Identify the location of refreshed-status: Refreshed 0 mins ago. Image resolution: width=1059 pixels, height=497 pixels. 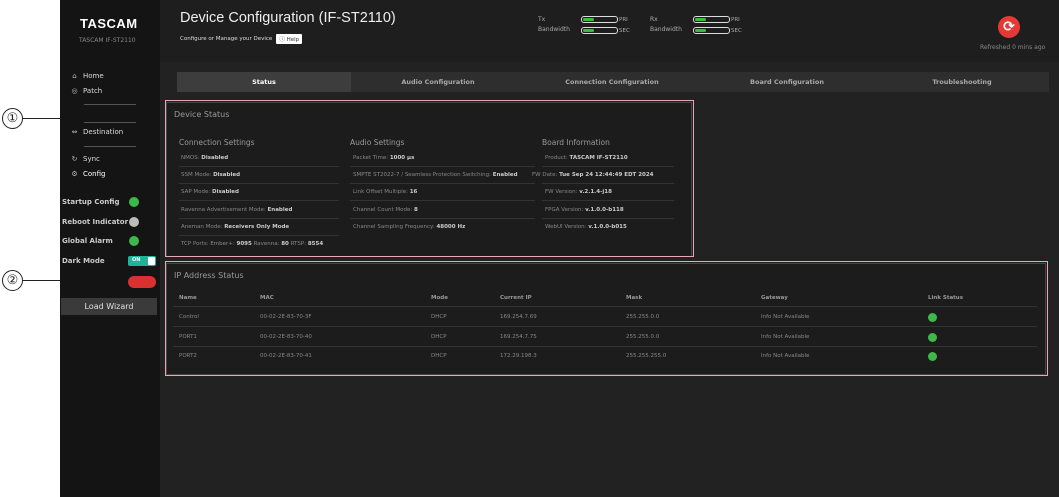
(1013, 47).